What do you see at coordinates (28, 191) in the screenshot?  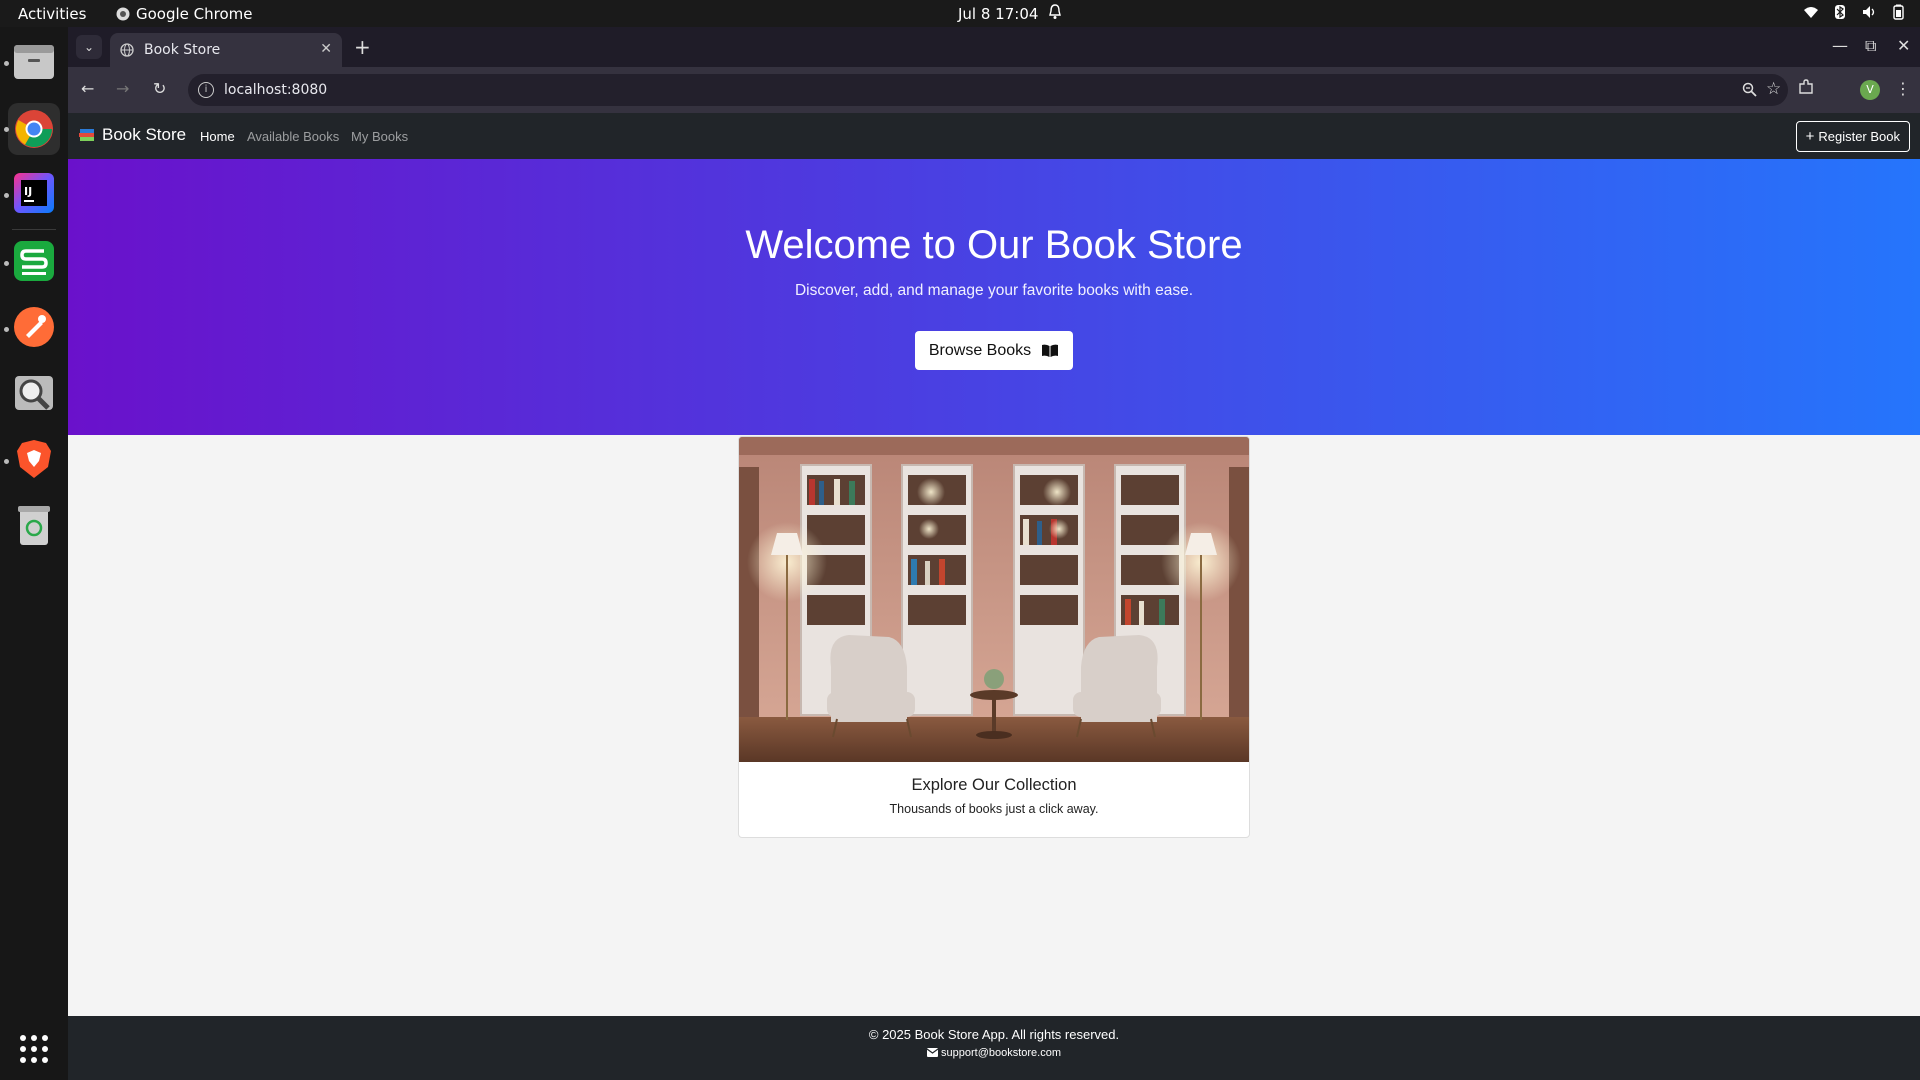 I see `svg-text: IJ` at bounding box center [28, 191].